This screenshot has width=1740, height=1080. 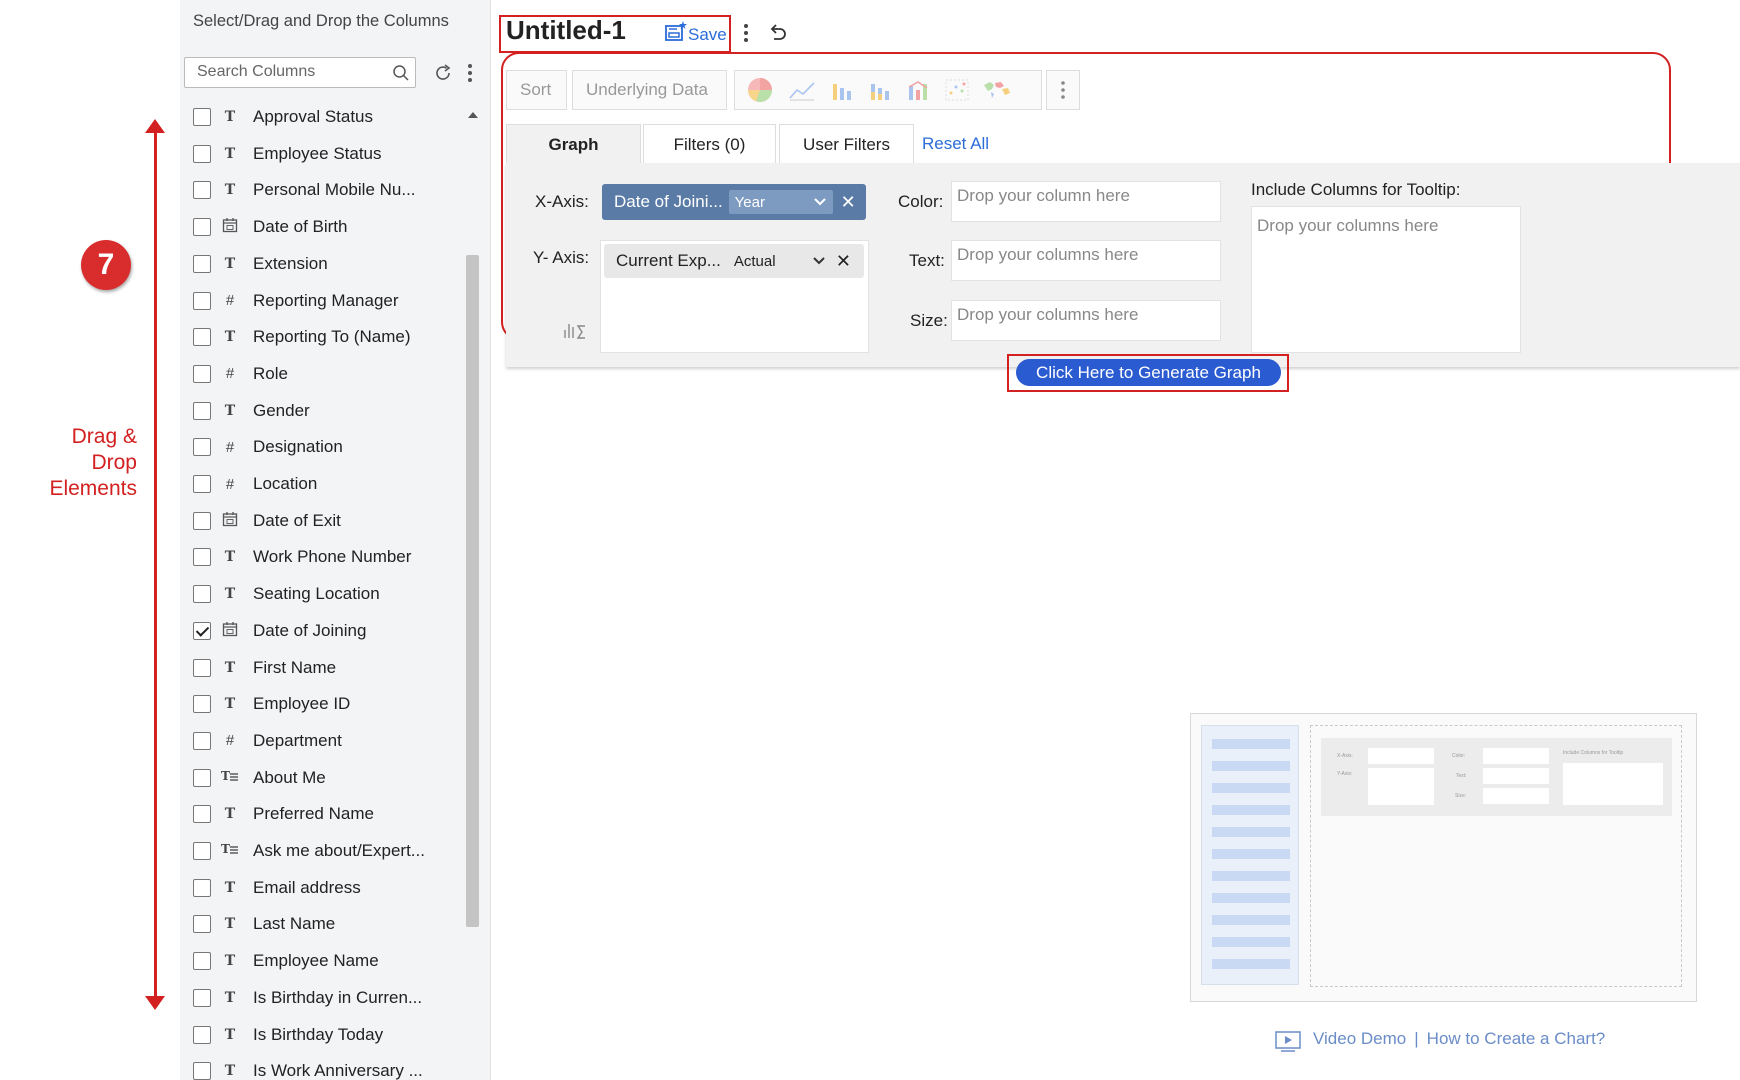 I want to click on sigma-aggregate-icon, so click(x=576, y=329).